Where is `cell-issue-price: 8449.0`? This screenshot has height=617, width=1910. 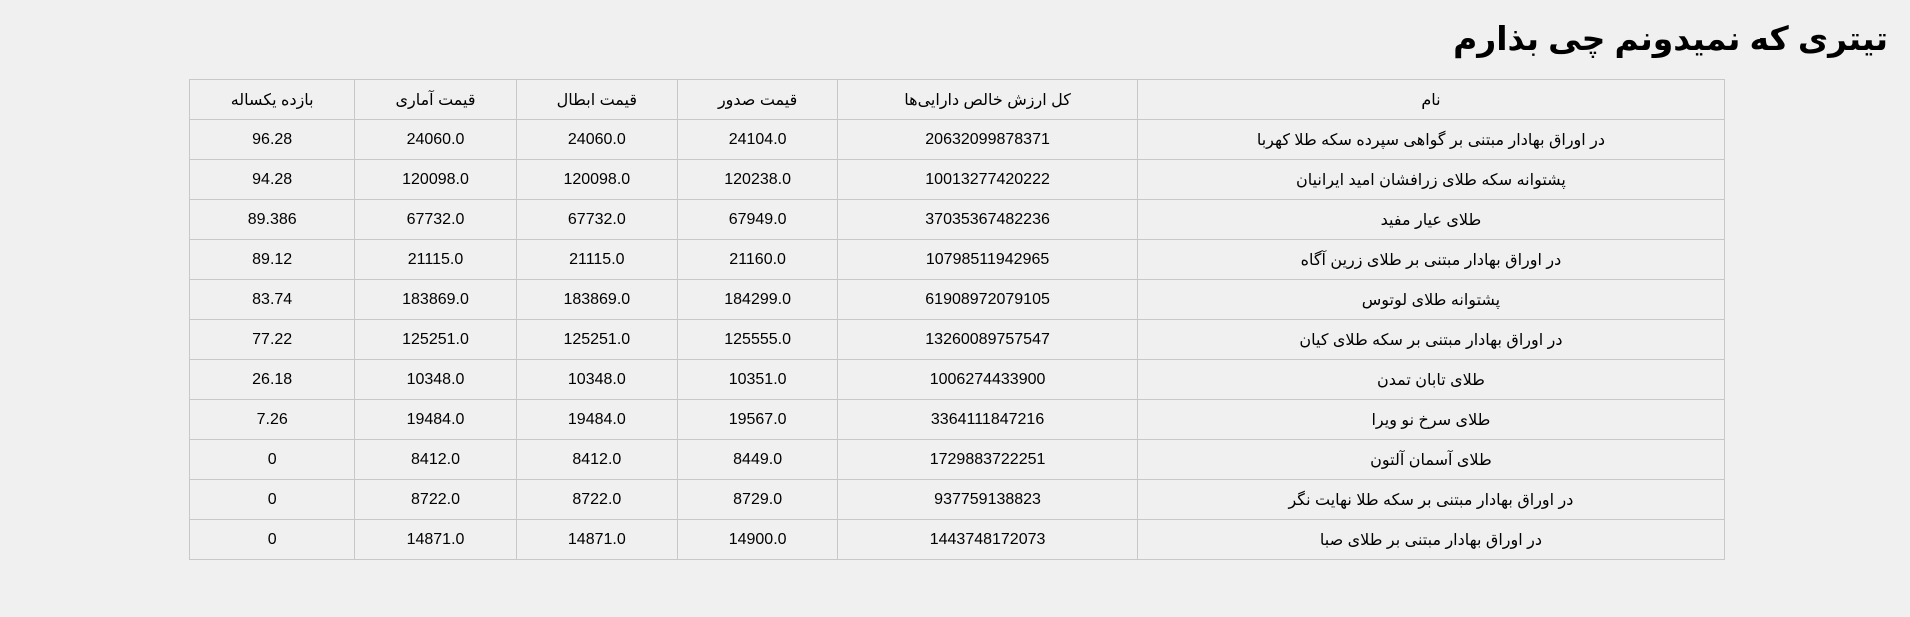 cell-issue-price: 8449.0 is located at coordinates (757, 459).